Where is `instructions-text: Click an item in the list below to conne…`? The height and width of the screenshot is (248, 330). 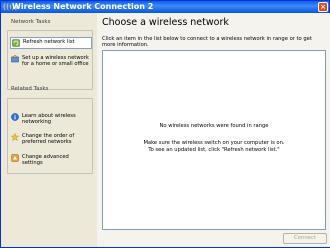
instructions-text: Click an item in the list below to conne… is located at coordinates (207, 42).